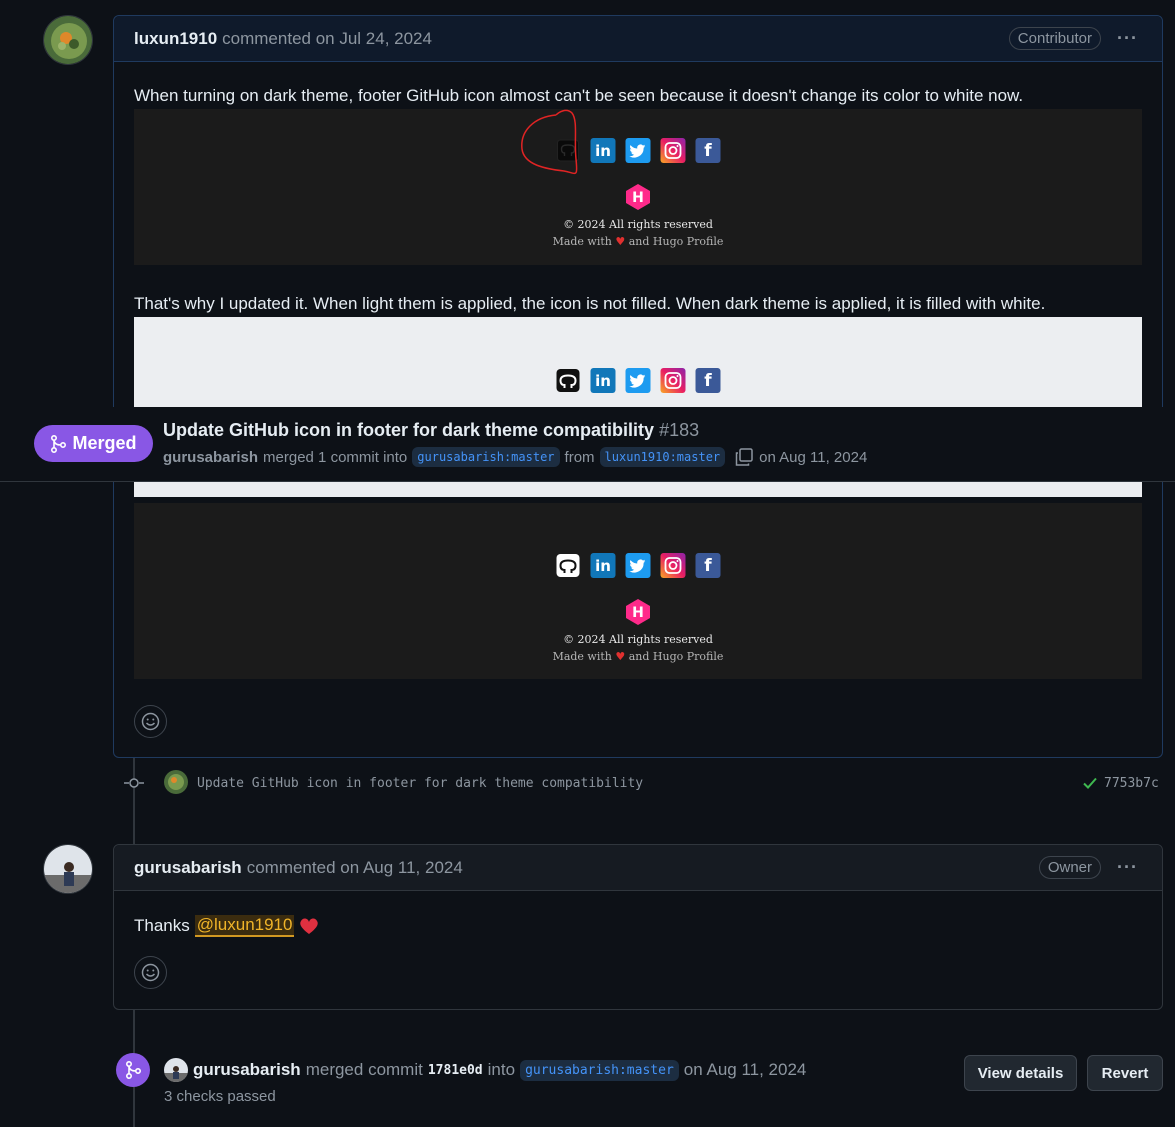  I want to click on view-details-button: View details, so click(1020, 1073).